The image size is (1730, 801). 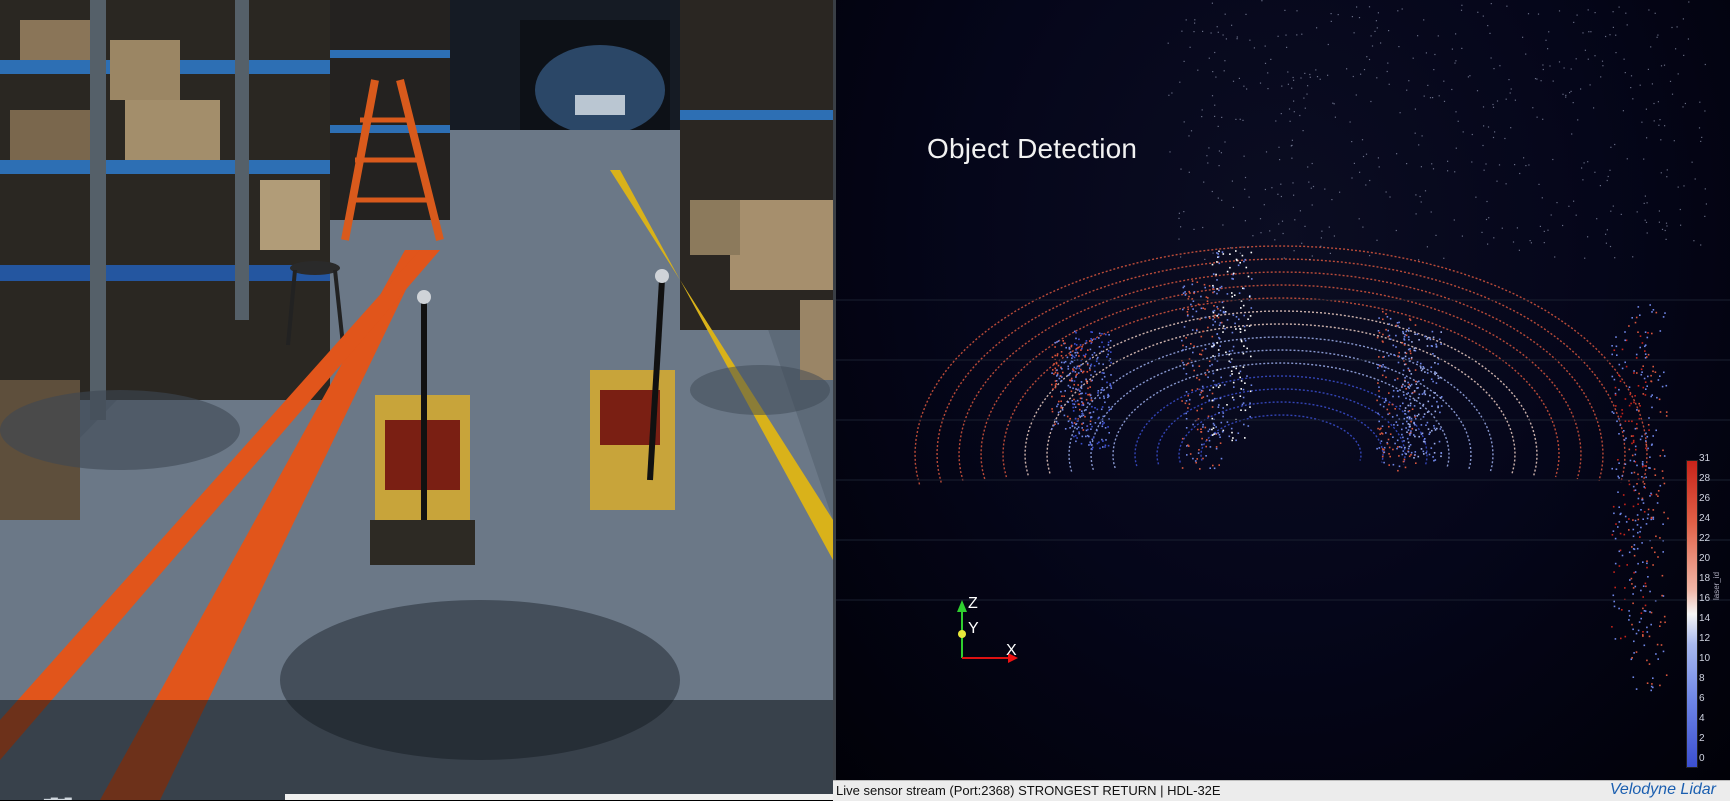 What do you see at coordinates (1692, 614) in the screenshot?
I see `laser-id-colorbar` at bounding box center [1692, 614].